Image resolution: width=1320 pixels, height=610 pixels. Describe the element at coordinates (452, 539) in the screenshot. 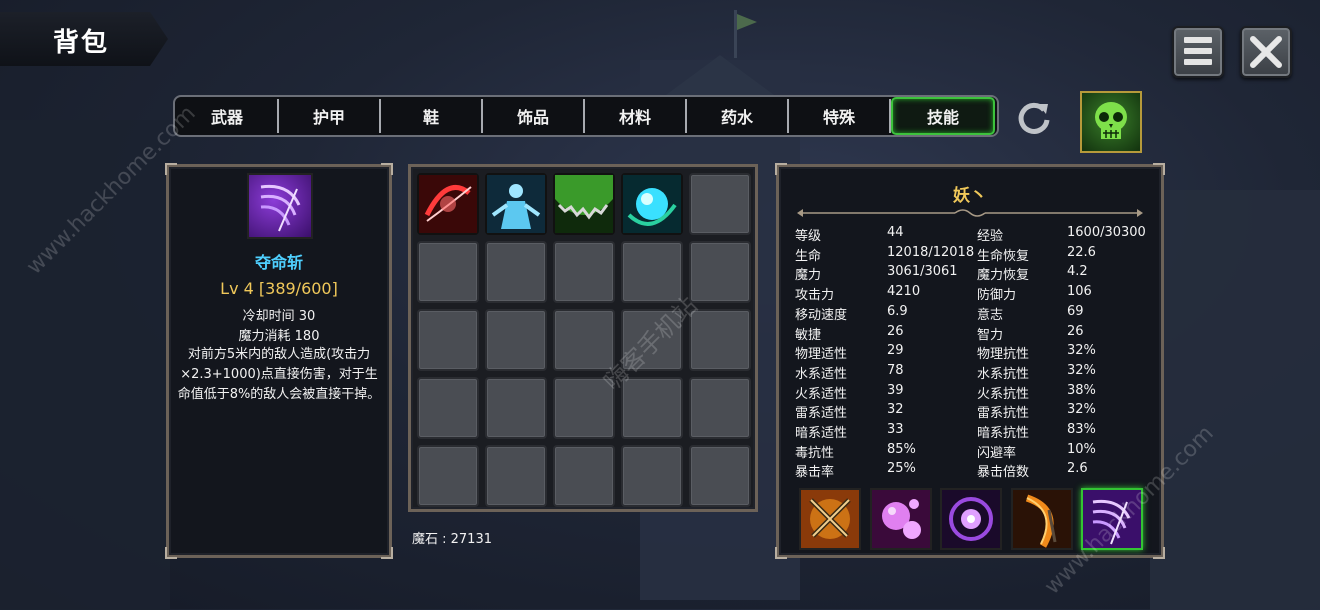

I see `currency-magic-stone: 魔石 : 27131` at that location.